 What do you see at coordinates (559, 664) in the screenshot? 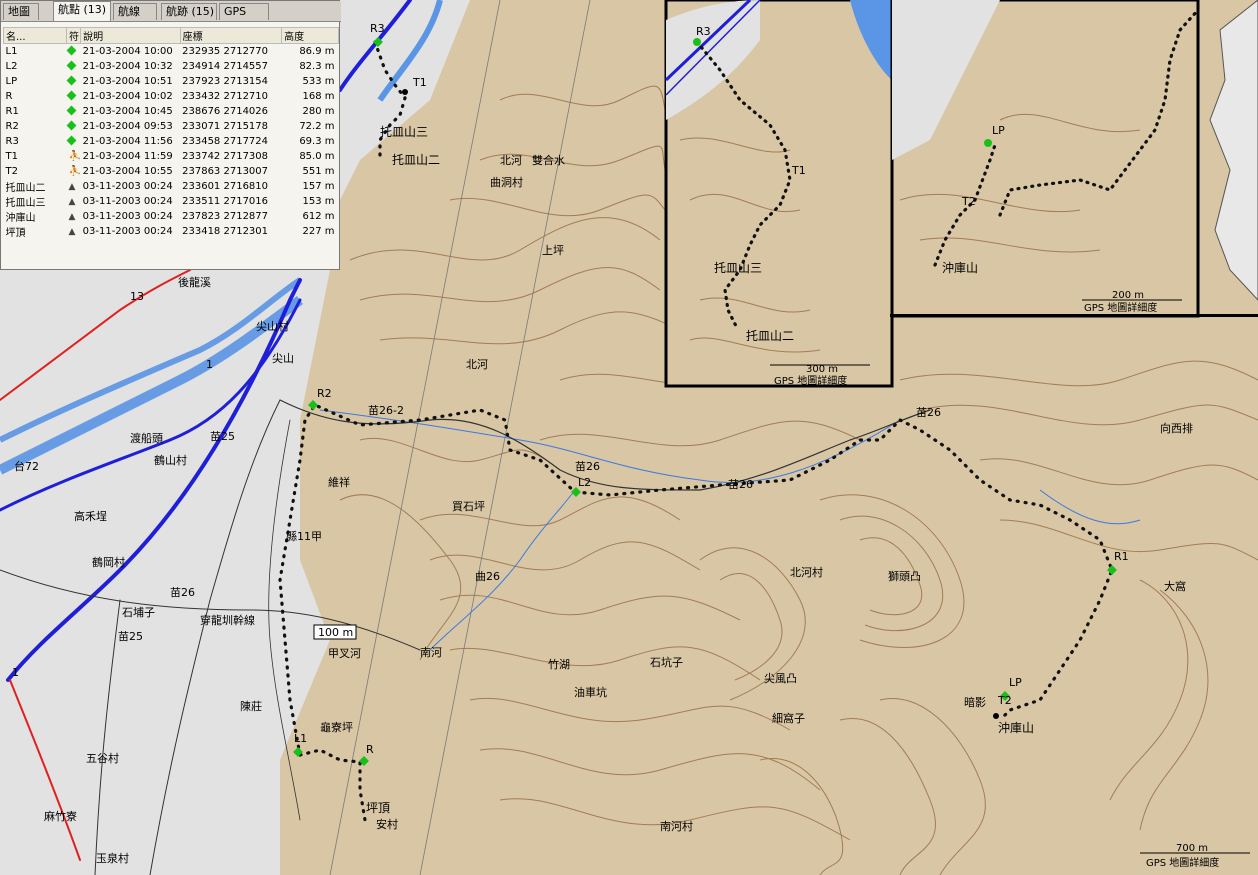
I see `place-label: 竹湖` at bounding box center [559, 664].